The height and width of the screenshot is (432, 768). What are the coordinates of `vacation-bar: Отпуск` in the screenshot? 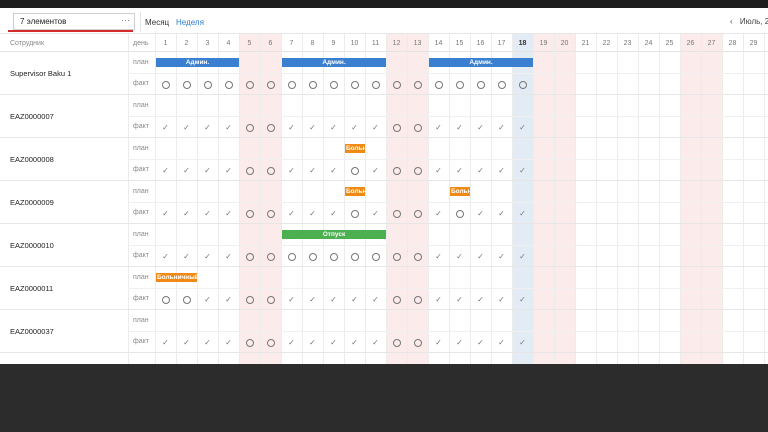 It's located at (334, 234).